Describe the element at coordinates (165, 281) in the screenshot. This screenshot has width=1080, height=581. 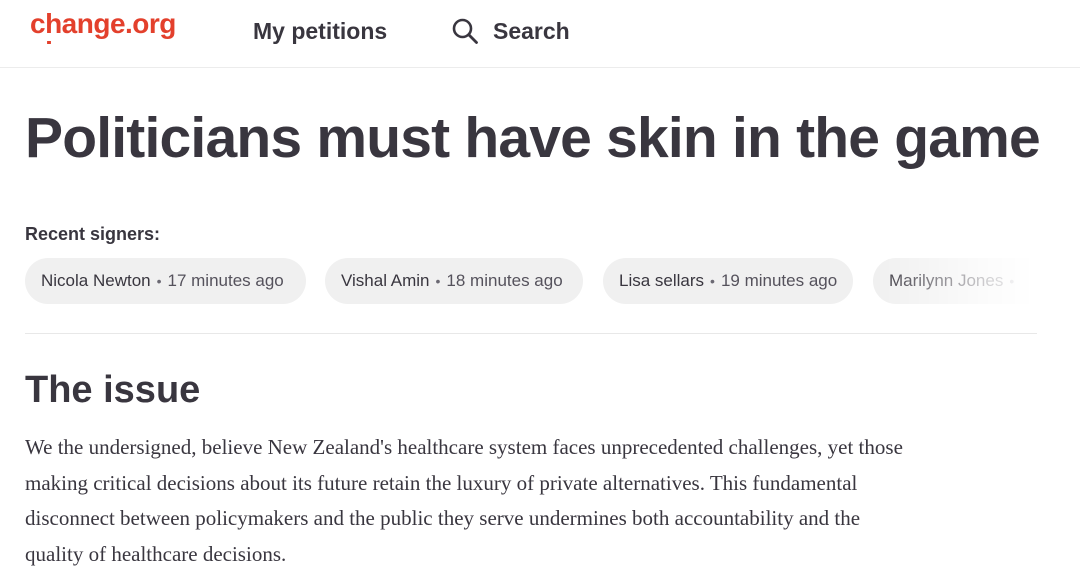
I see `signer-chip: Nicola Newton • 17 minutes ago` at that location.